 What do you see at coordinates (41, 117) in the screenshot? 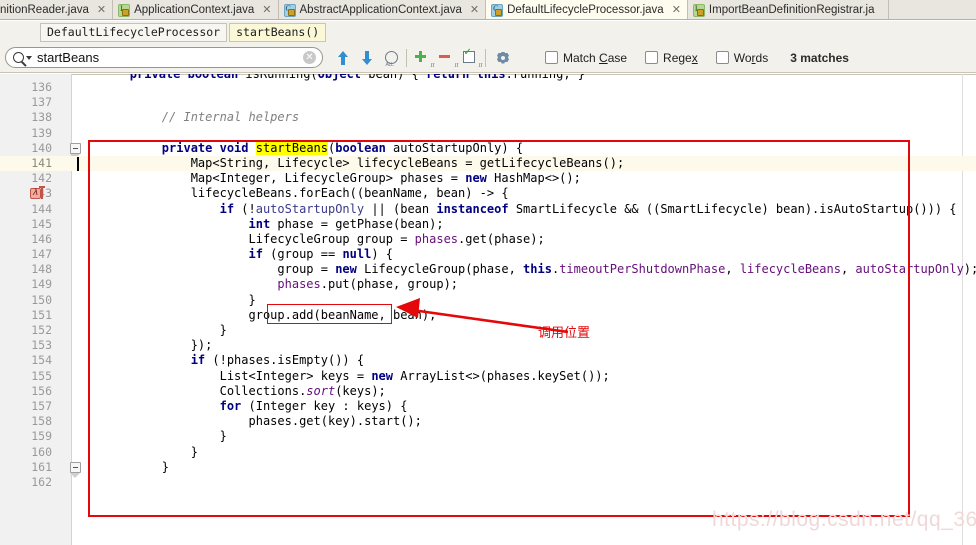
I see `line-number: 138` at bounding box center [41, 117].